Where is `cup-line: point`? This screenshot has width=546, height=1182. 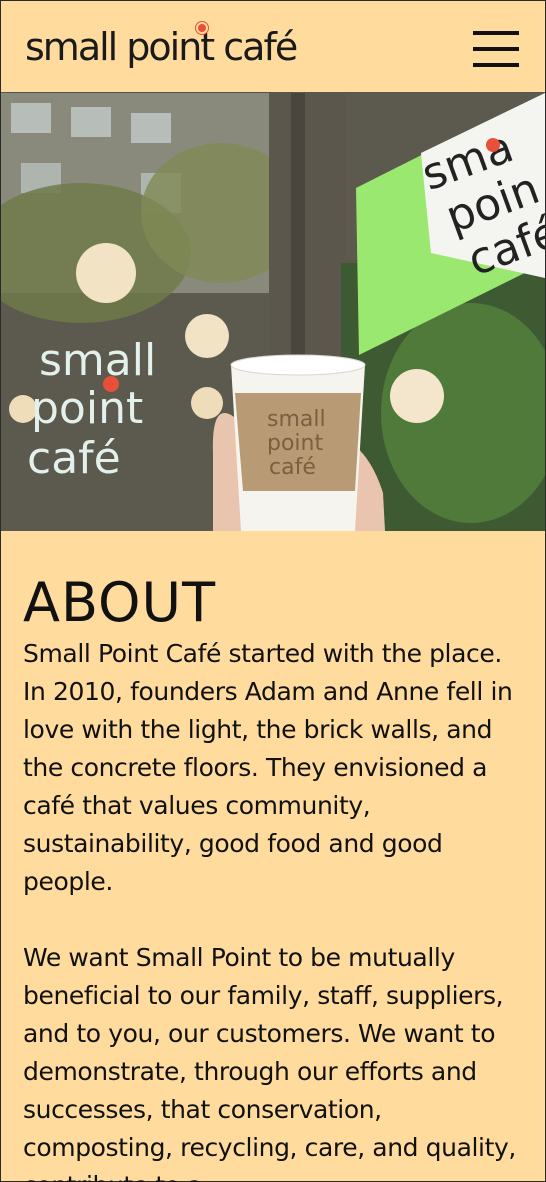
cup-line: point is located at coordinates (295, 443).